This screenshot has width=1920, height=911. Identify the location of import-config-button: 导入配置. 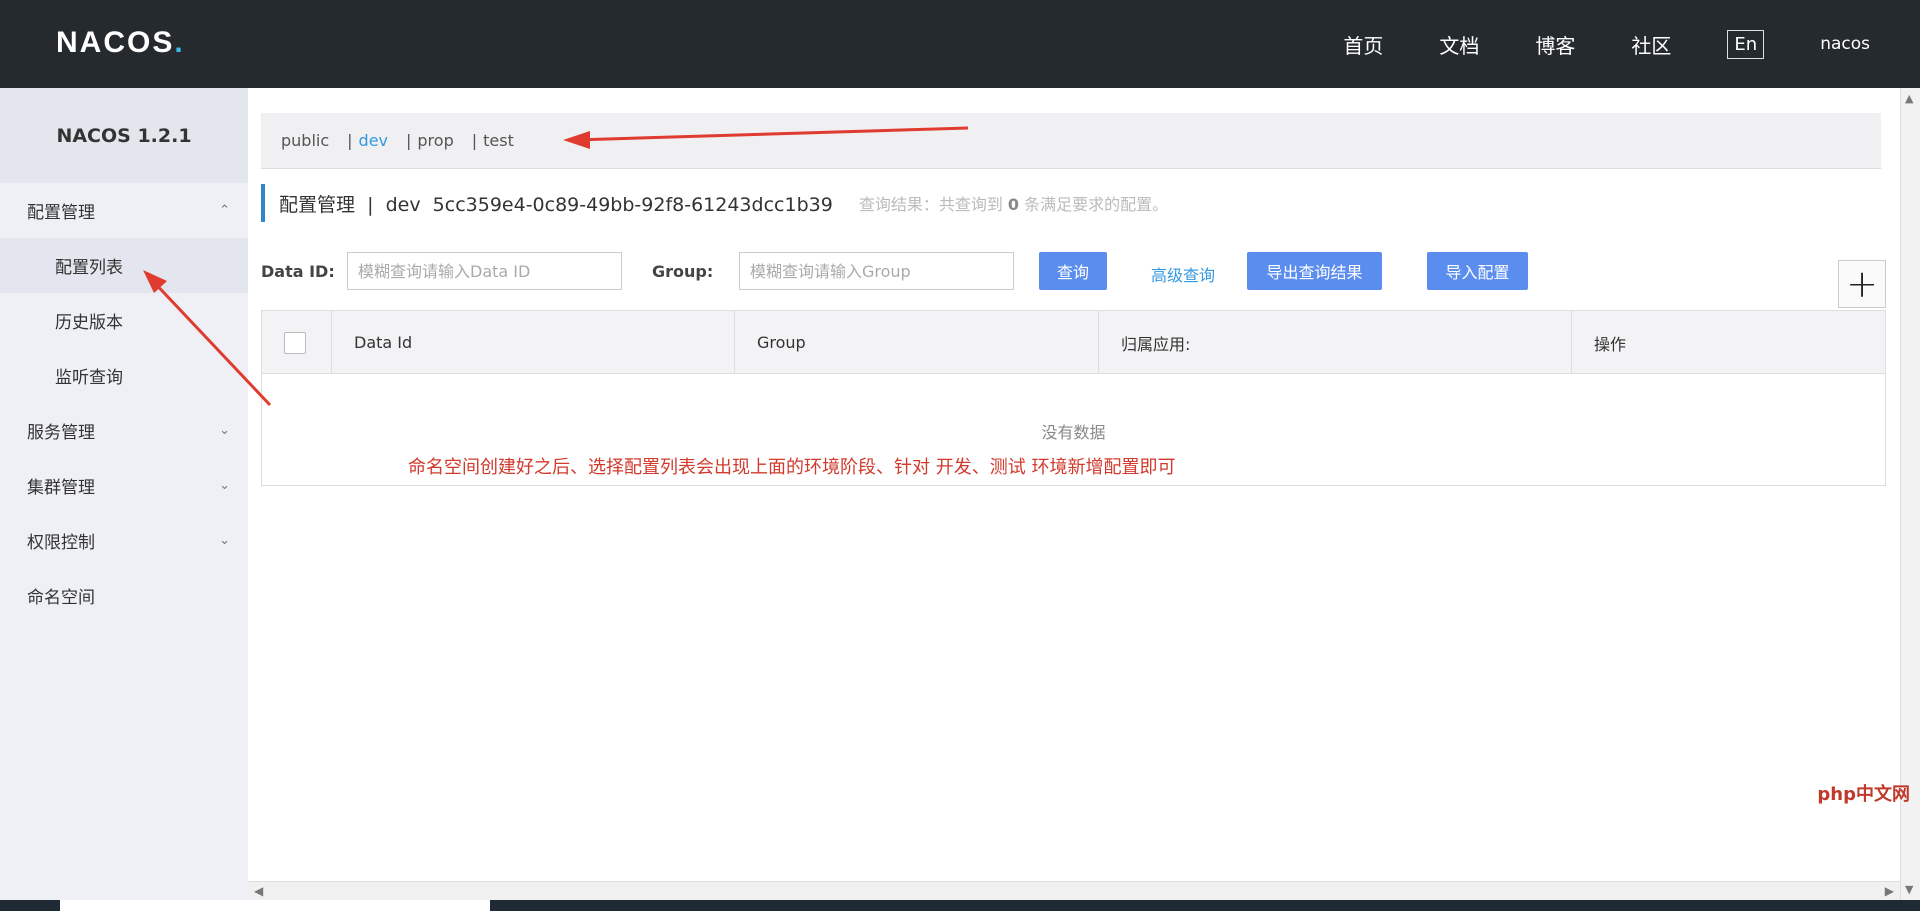
(1477, 271).